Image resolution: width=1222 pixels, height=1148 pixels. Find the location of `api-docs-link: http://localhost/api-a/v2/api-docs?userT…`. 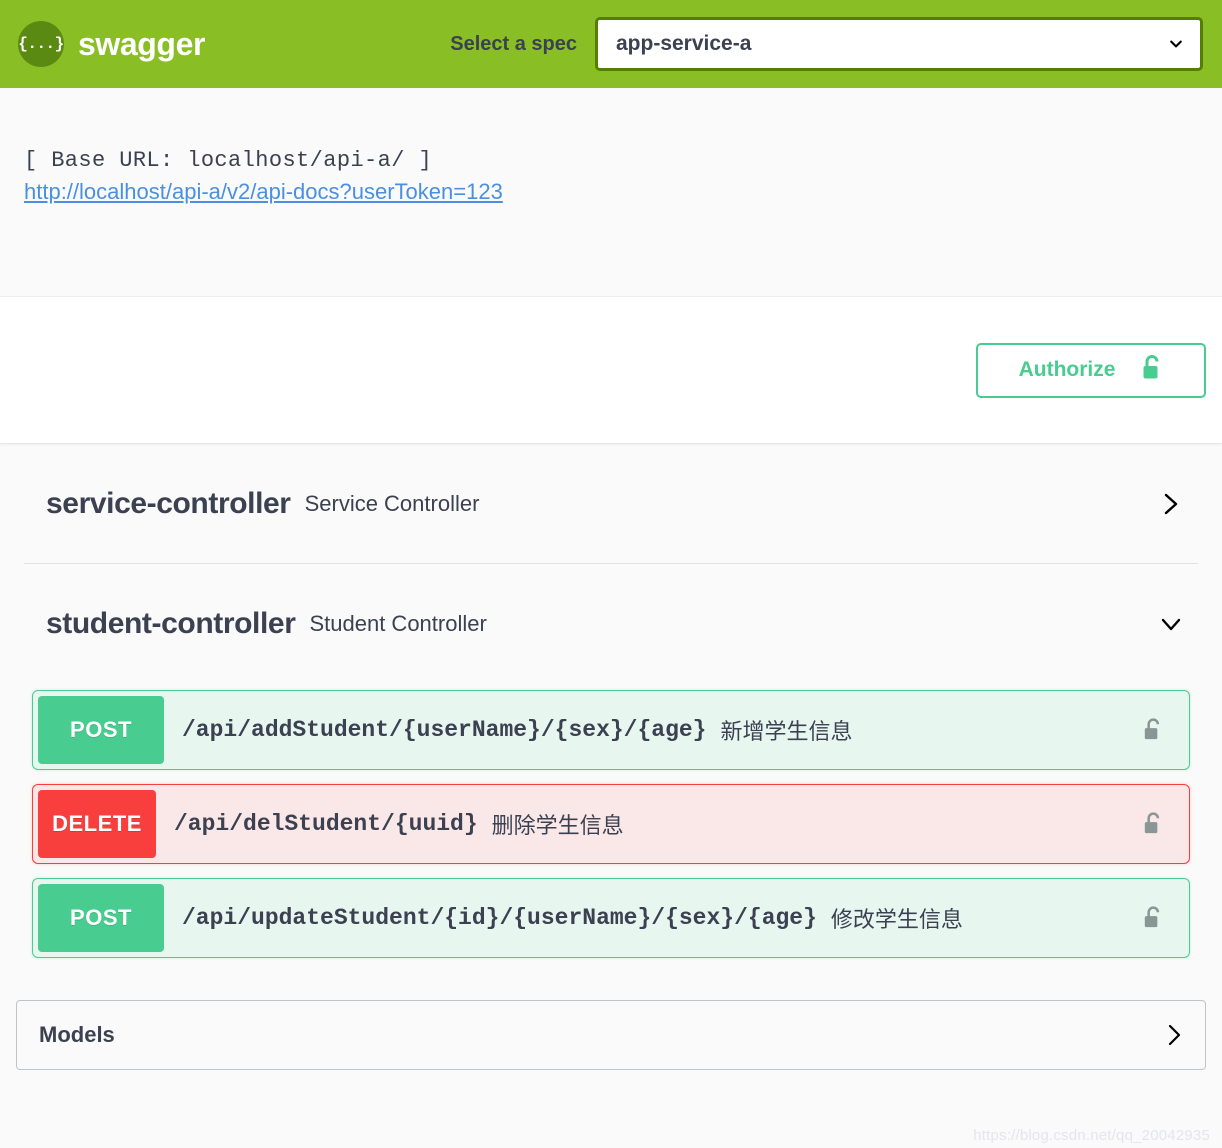

api-docs-link: http://localhost/api-a/v2/api-docs?userT… is located at coordinates (263, 192).